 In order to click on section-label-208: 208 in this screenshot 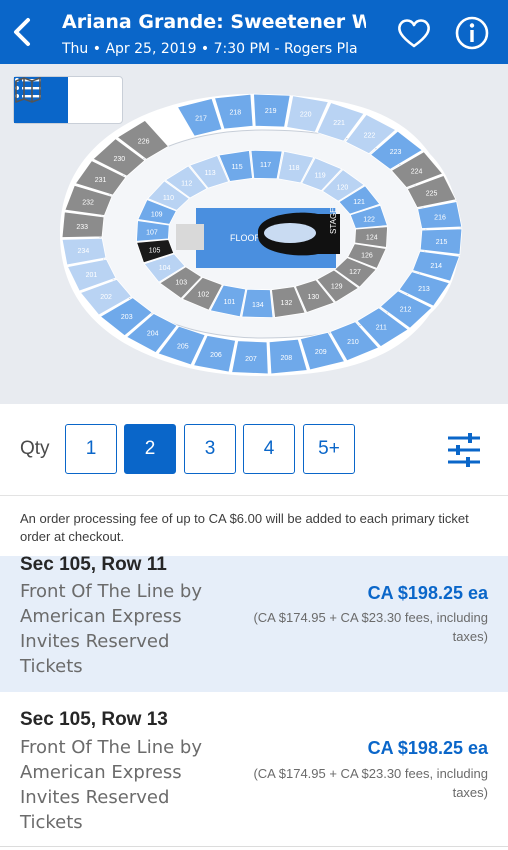, I will do `click(286, 358)`.